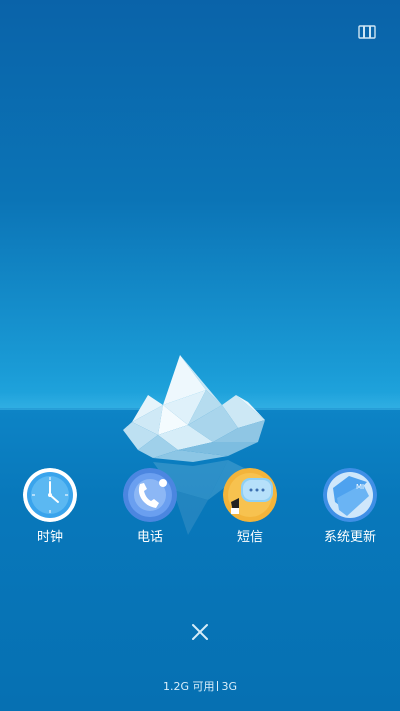  Describe the element at coordinates (249, 537) in the screenshot. I see `app-label: 短信` at that location.